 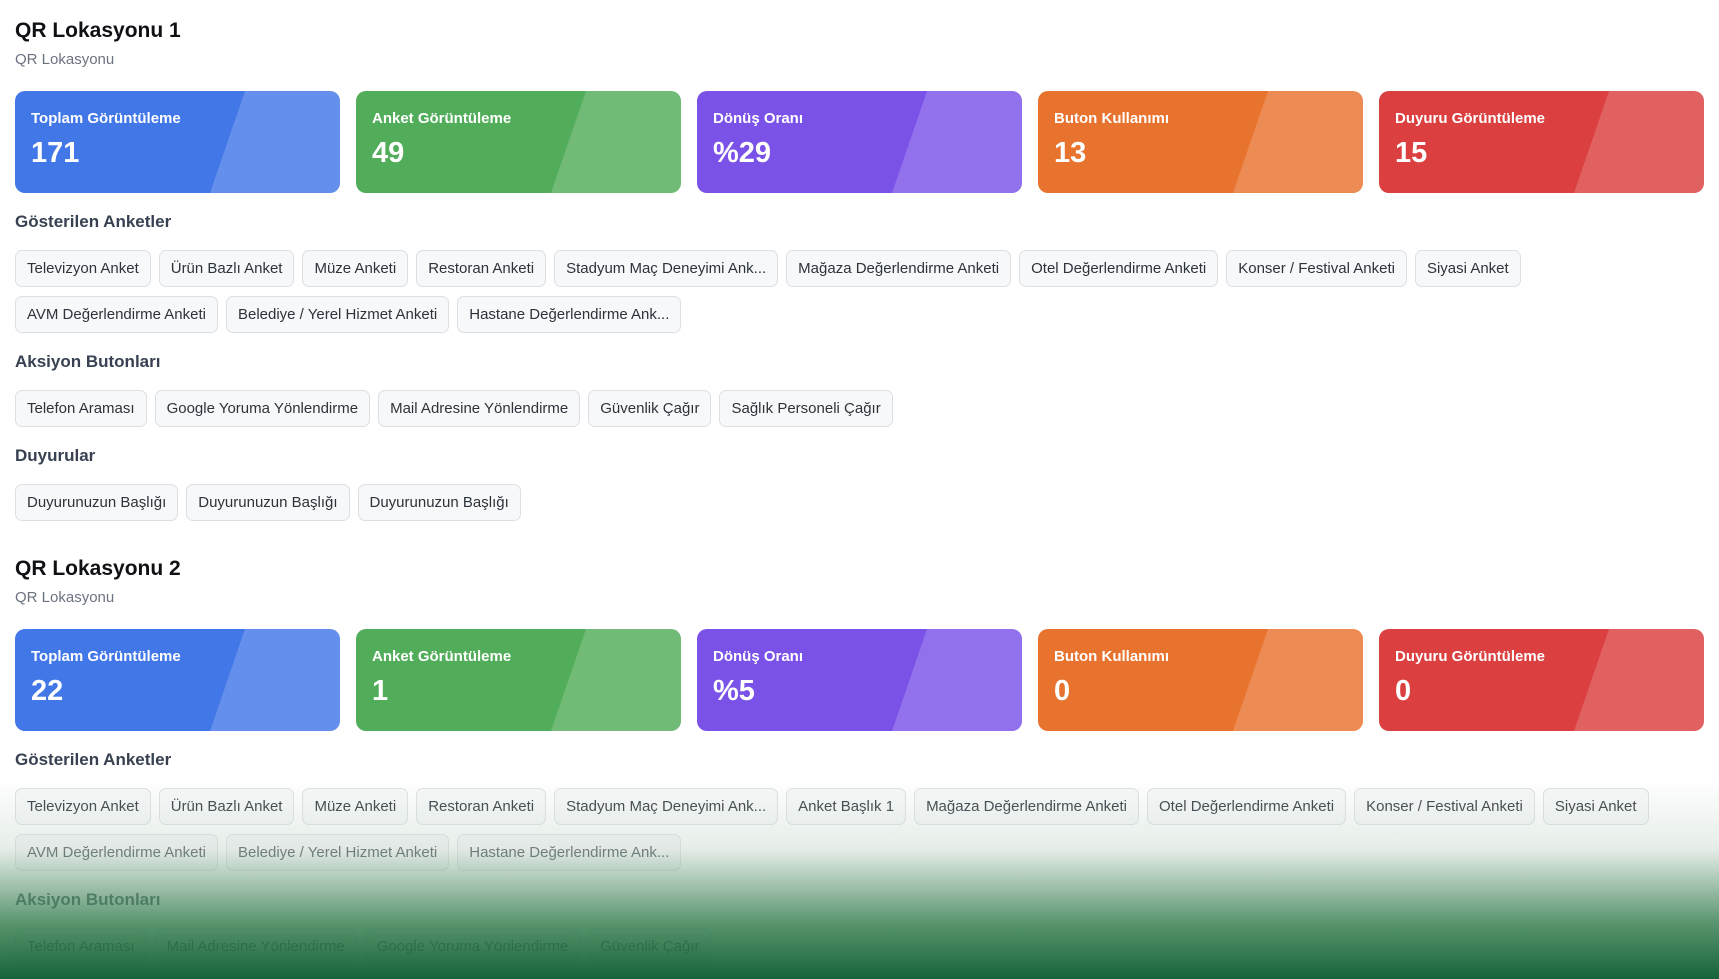 What do you see at coordinates (47, 691) in the screenshot?
I see `stat-value: 22` at bounding box center [47, 691].